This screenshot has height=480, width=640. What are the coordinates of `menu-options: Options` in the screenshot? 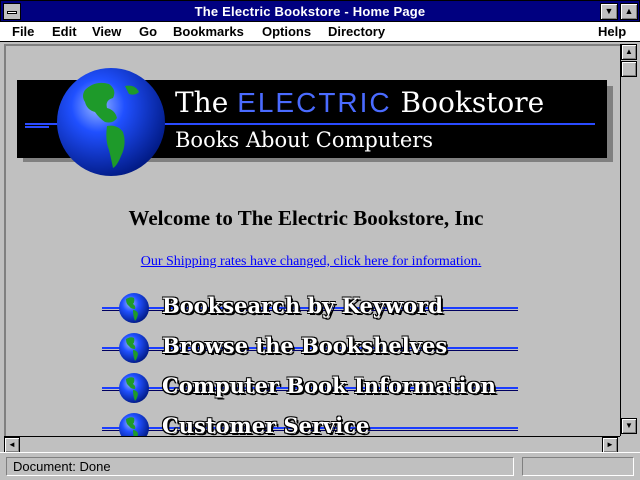 It's located at (286, 31).